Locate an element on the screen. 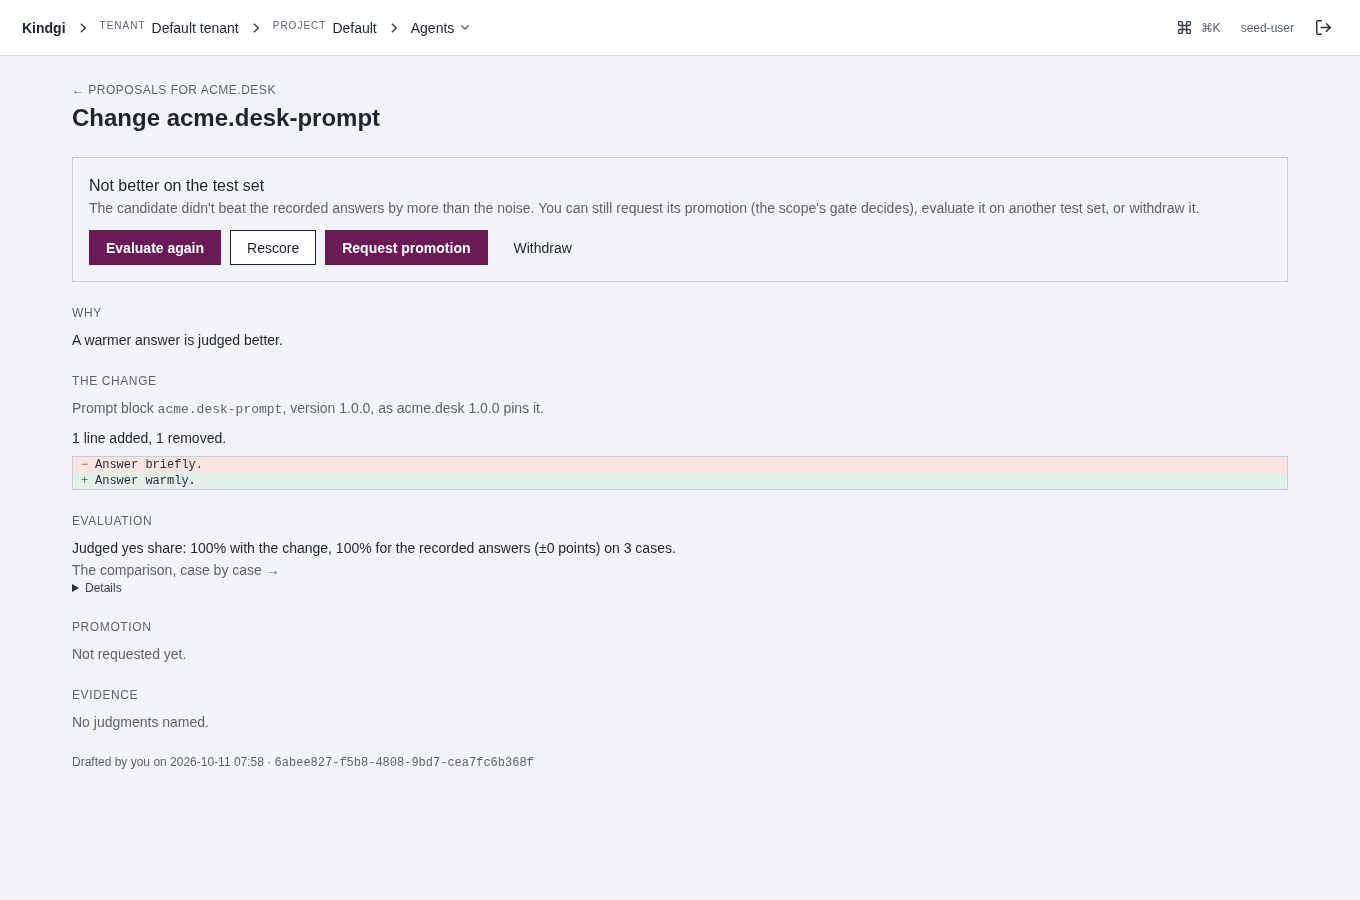 This screenshot has width=1360, height=900. action-button: Rescore is located at coordinates (273, 247).